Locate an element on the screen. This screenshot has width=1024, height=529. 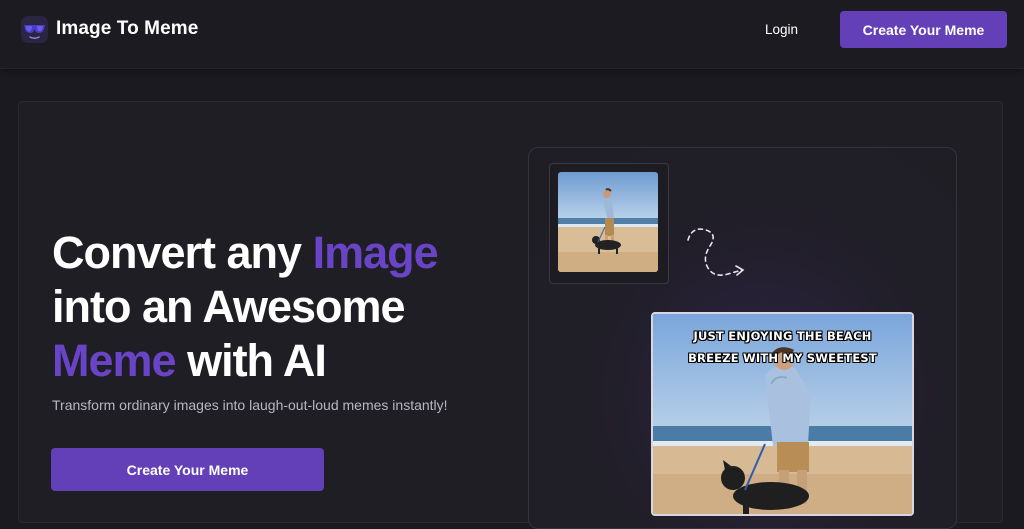
headline-text: into an Awesome is located at coordinates (229, 306).